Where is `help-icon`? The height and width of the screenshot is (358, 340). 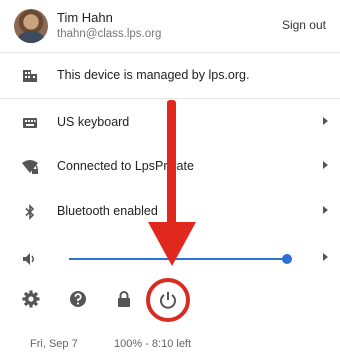 help-icon is located at coordinates (79, 300).